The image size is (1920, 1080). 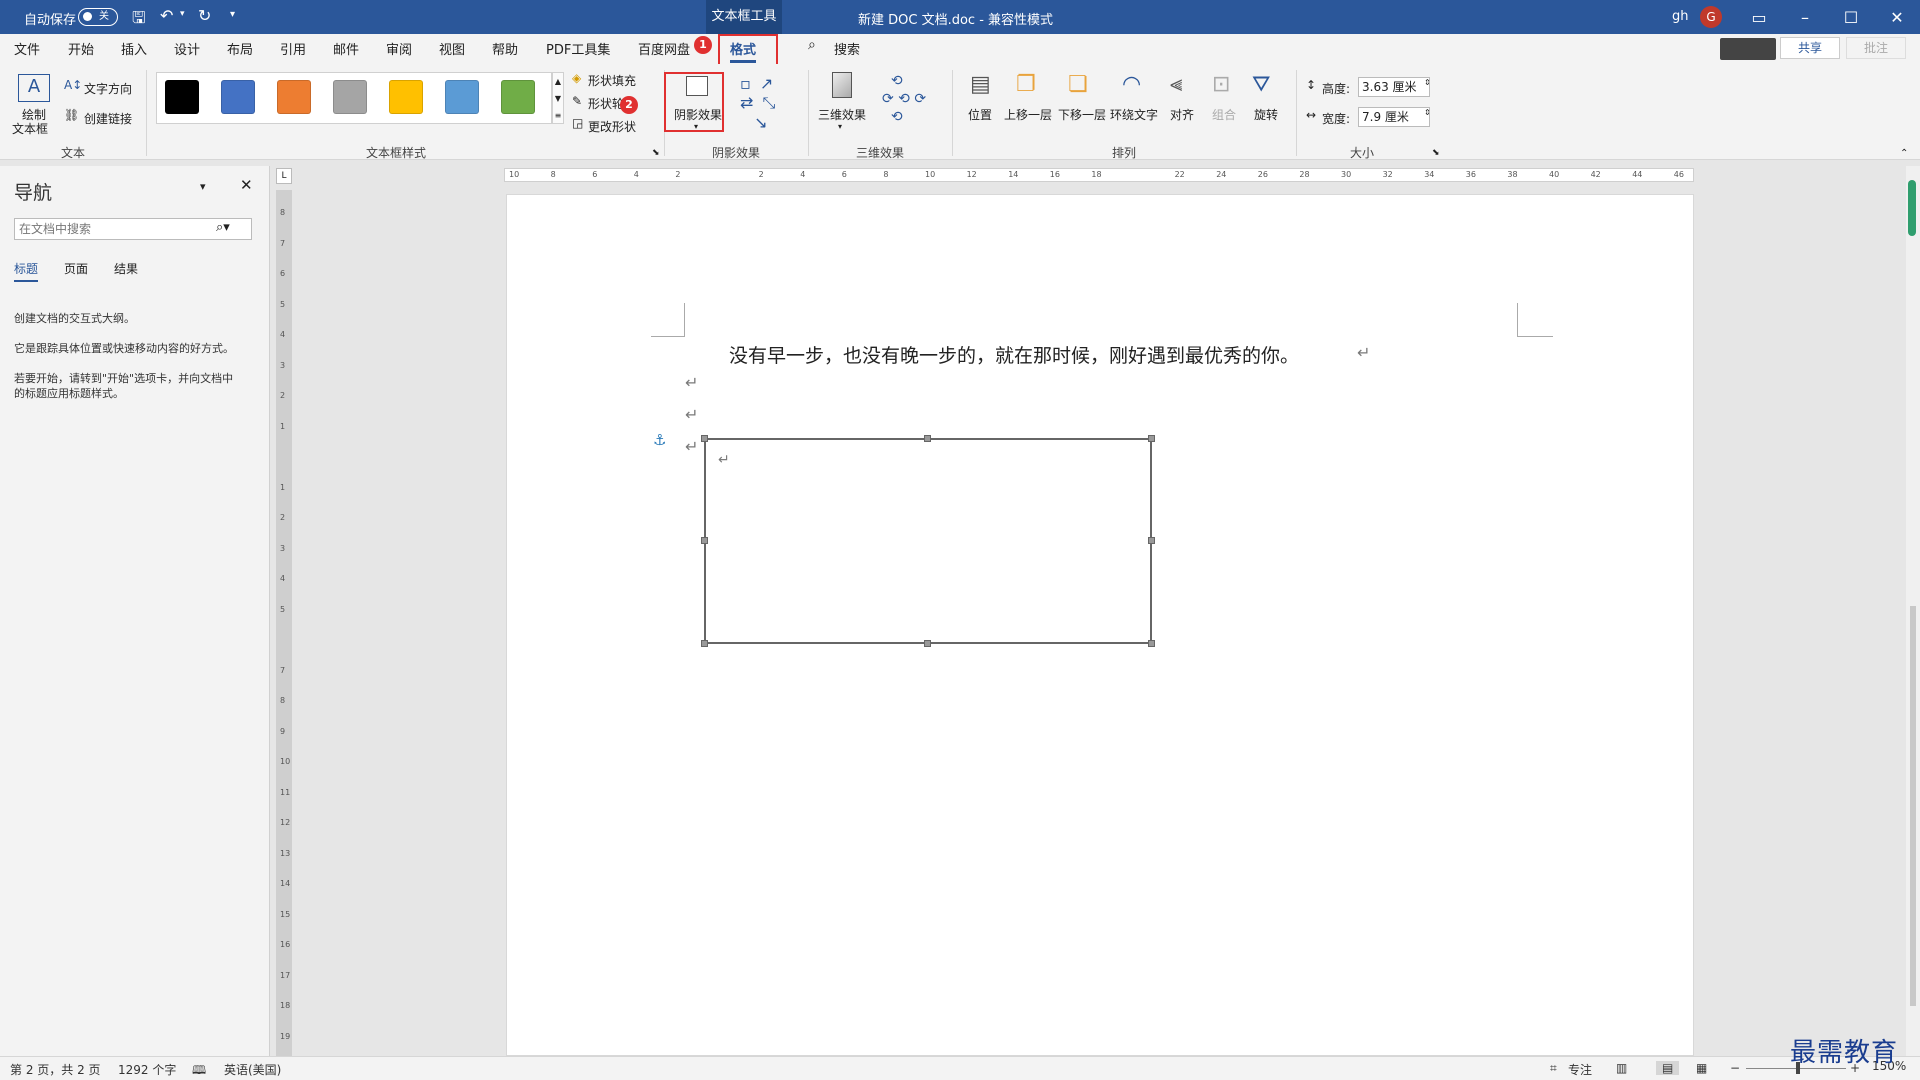 What do you see at coordinates (758, 103) in the screenshot?
I see `shadow-nudge-icons: ▫ ↗ ⇄ ⤡ ↘` at bounding box center [758, 103].